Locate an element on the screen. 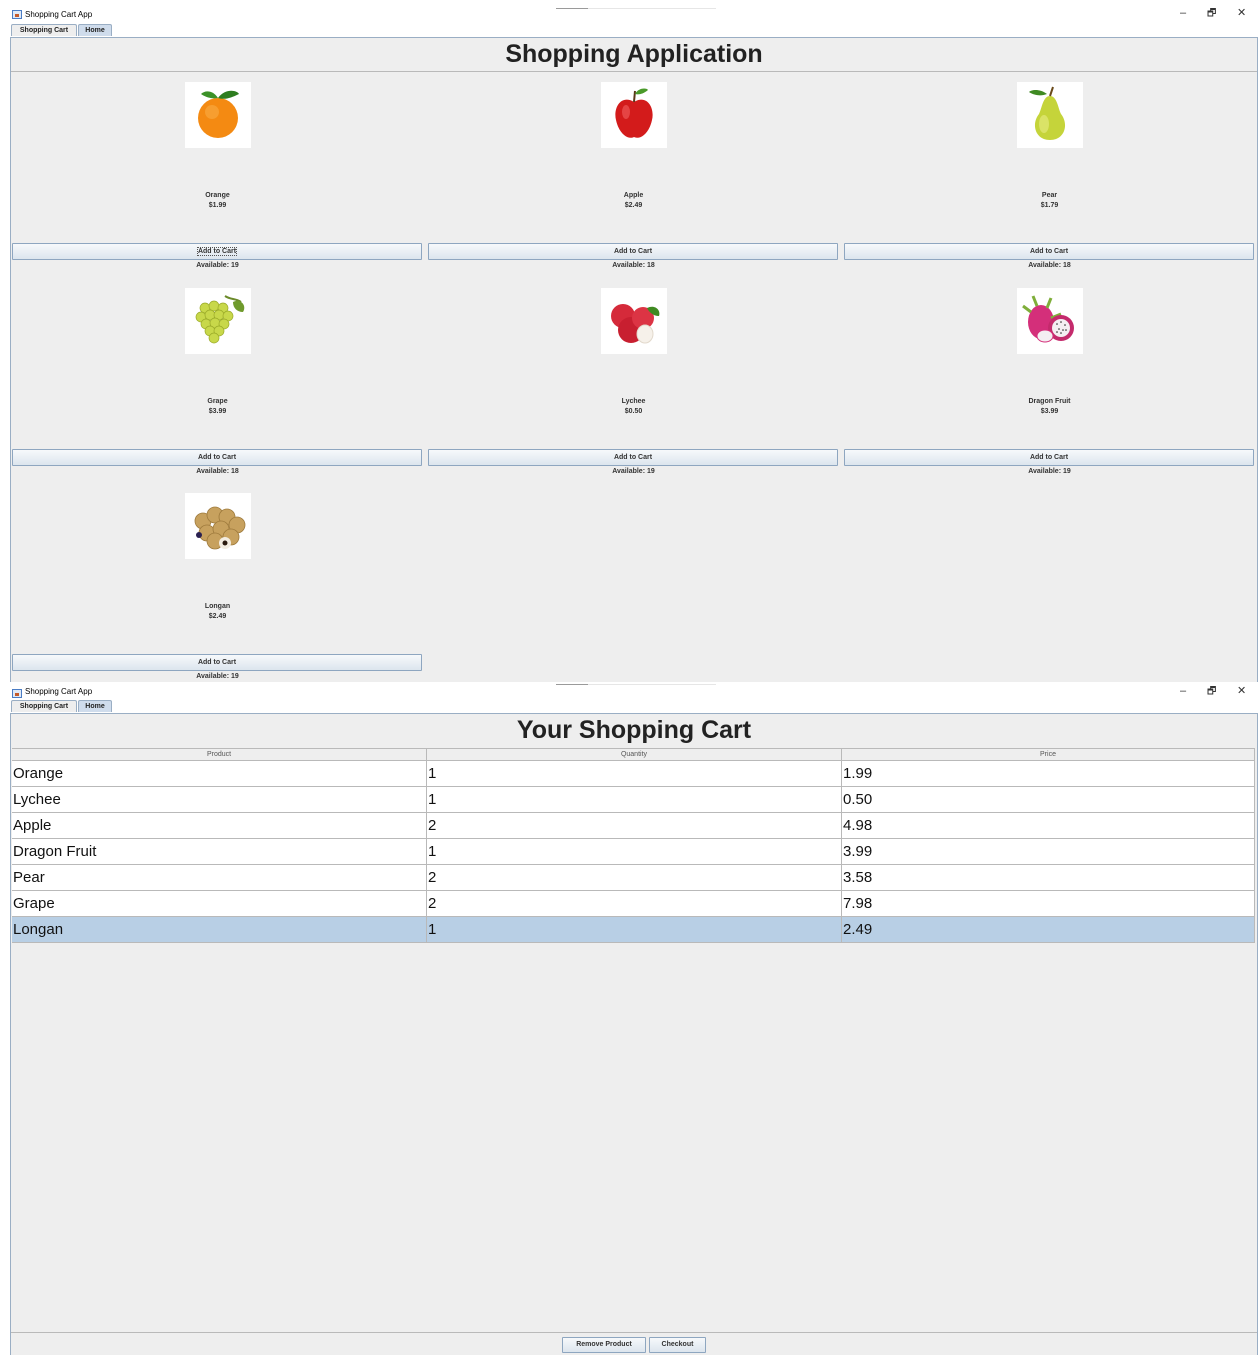 The width and height of the screenshot is (1259, 1355). product-name: Orange is located at coordinates (217, 195).